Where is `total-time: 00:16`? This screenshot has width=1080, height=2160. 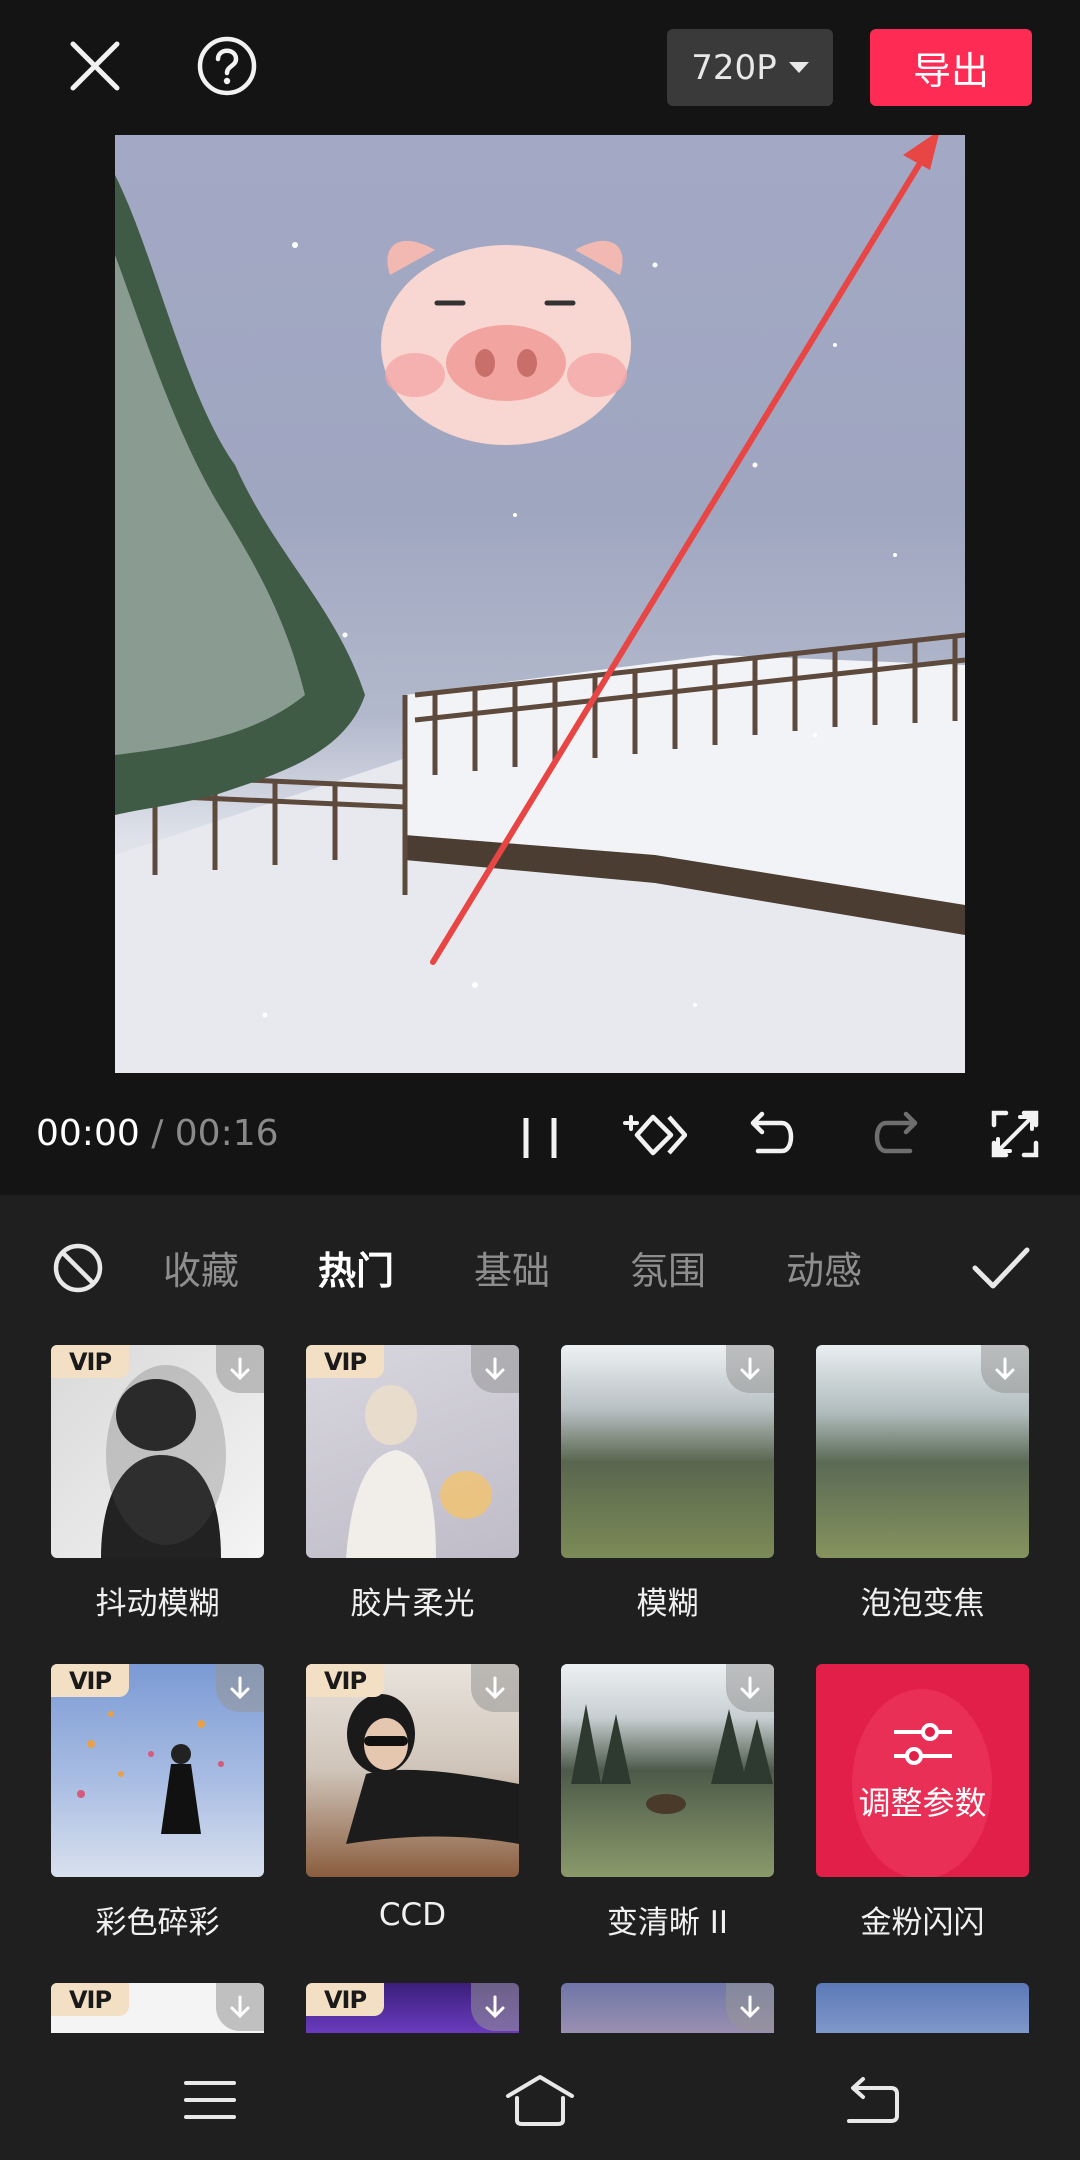 total-time: 00:16 is located at coordinates (226, 1133).